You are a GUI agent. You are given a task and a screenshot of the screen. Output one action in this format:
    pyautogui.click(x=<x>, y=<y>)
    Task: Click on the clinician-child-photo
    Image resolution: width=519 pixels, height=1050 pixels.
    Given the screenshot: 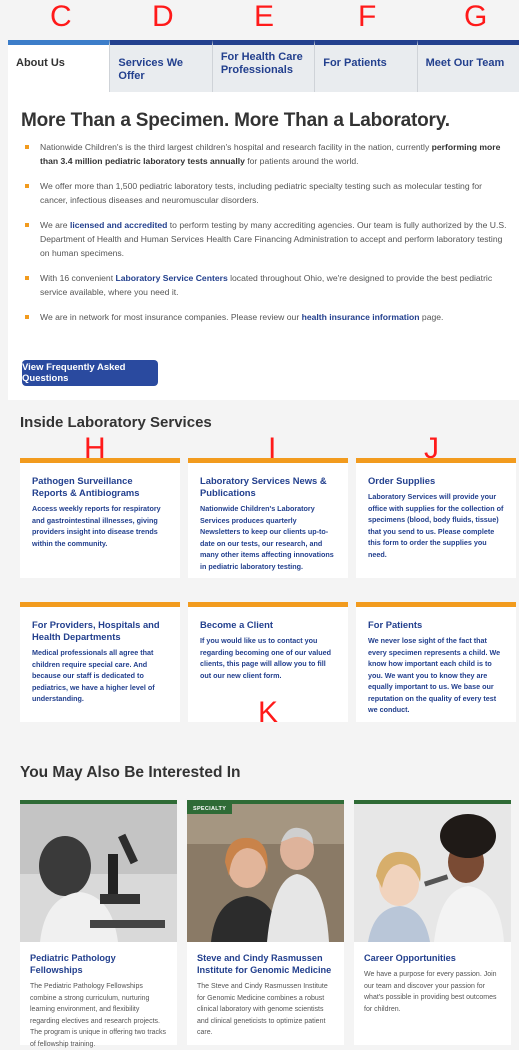 What is the action you would take?
    pyautogui.click(x=432, y=871)
    